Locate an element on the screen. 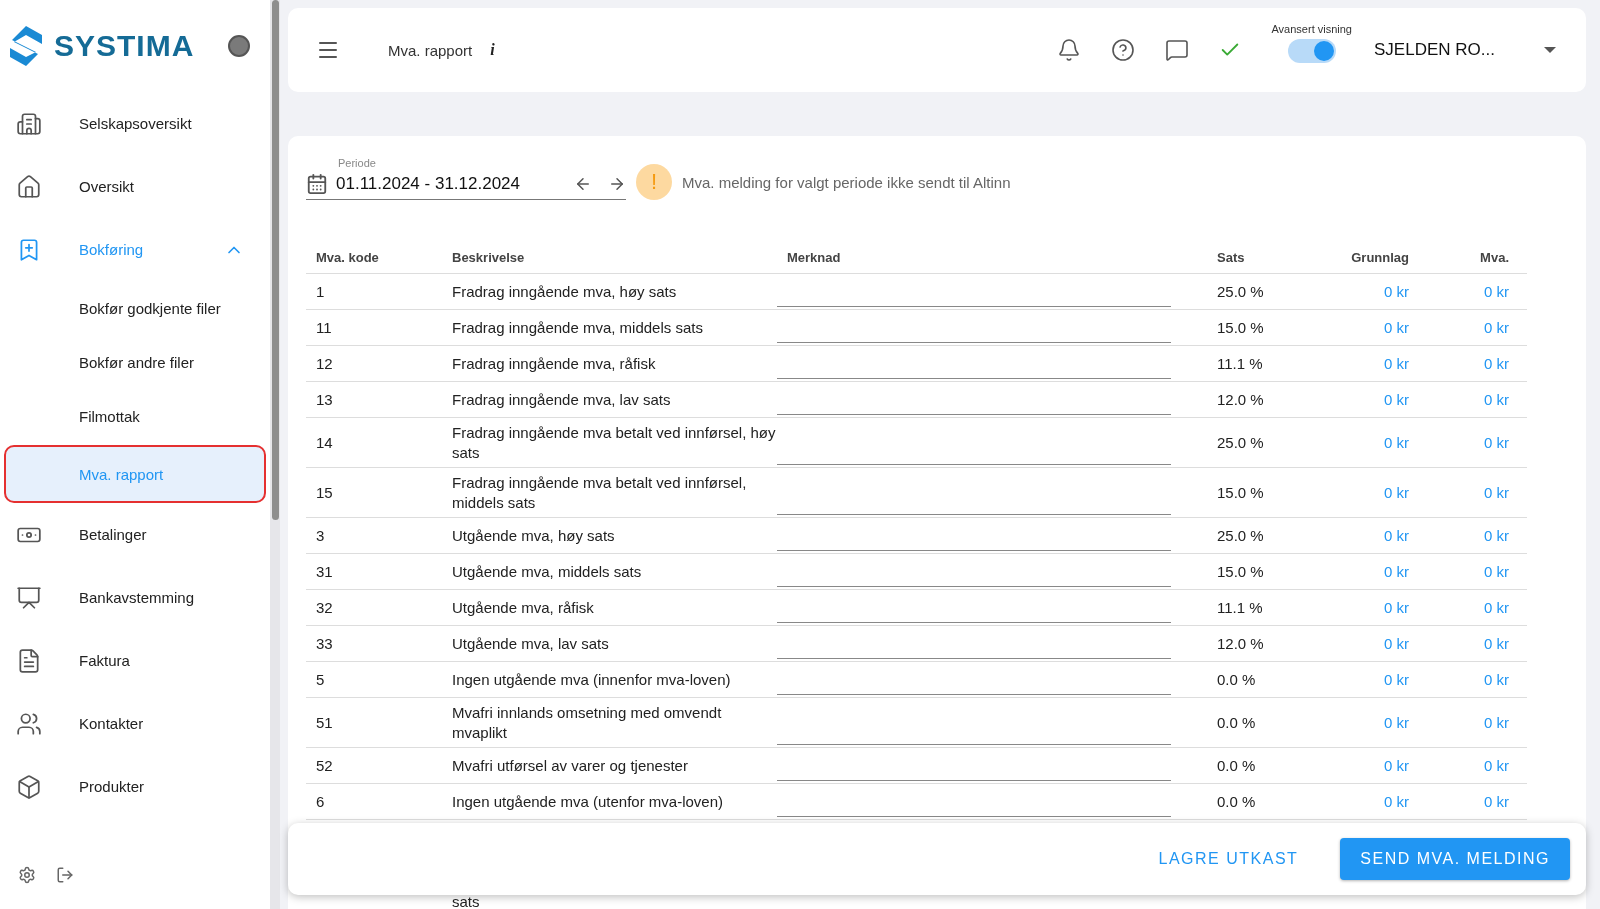 Image resolution: width=1600 pixels, height=909 pixels. table-cell: 13 is located at coordinates (374, 400).